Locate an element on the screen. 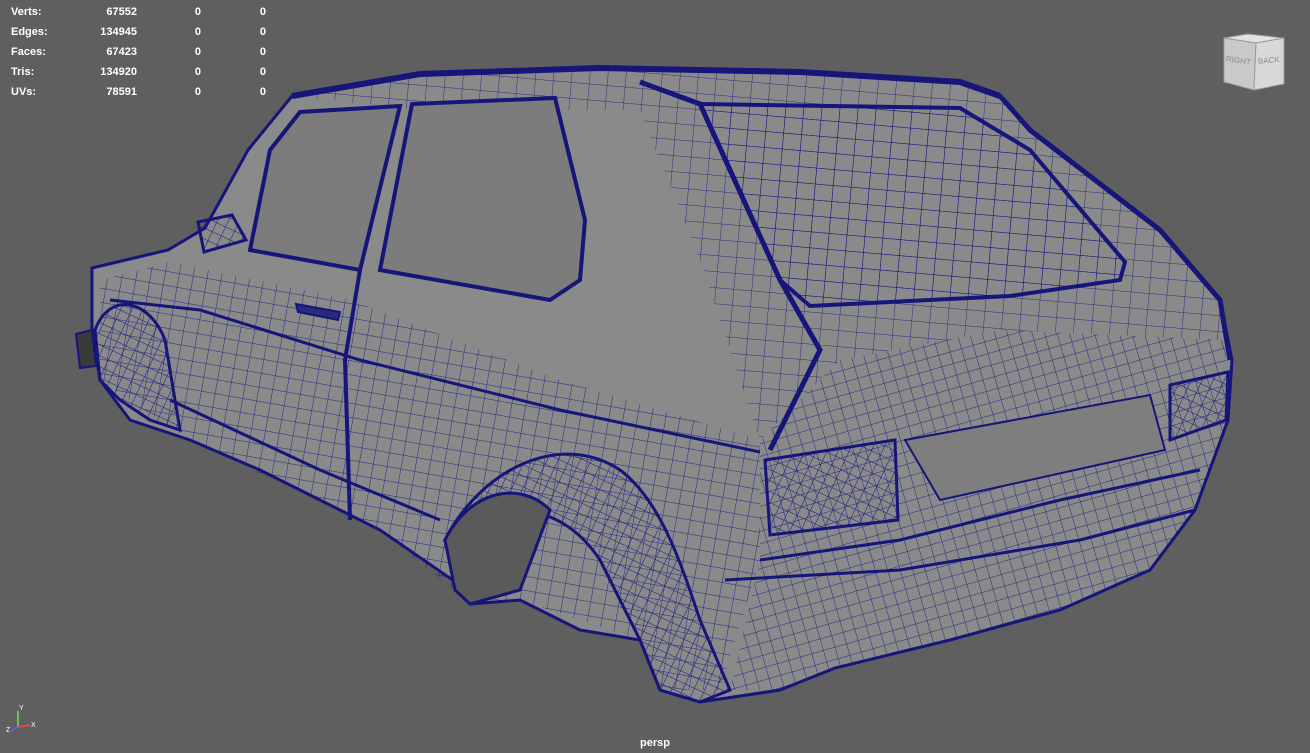 The image size is (1310, 753). hud-label: UVs: is located at coordinates (24, 92).